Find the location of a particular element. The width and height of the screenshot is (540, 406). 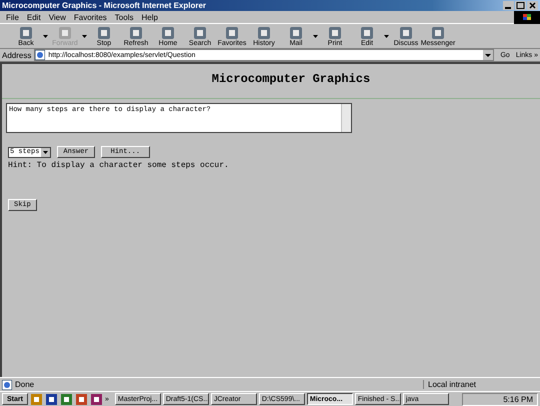

status-text: Done is located at coordinates (25, 384).